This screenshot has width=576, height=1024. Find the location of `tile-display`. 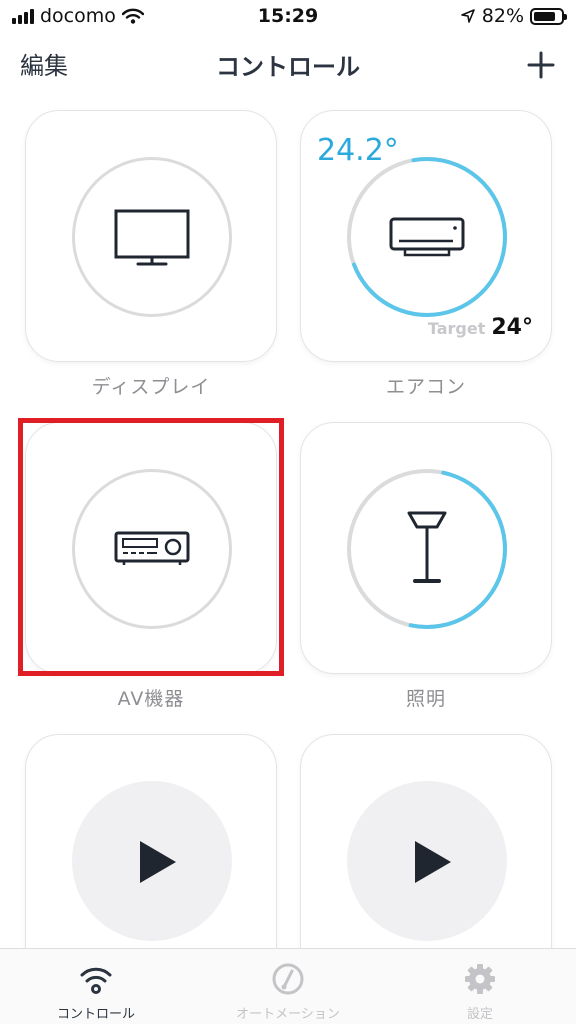

tile-display is located at coordinates (151, 236).